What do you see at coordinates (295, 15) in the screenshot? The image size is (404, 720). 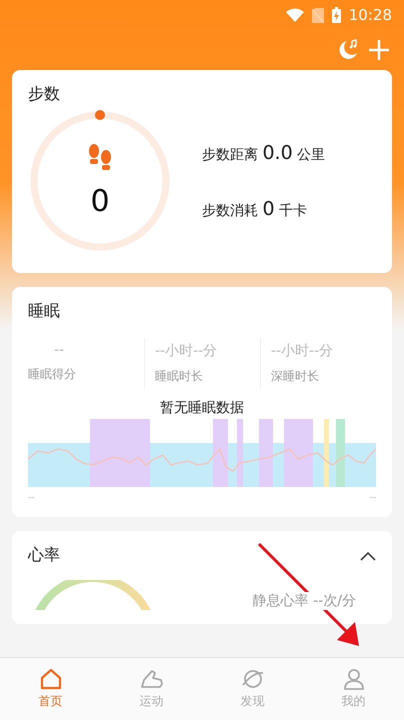 I see `wifi-icon` at bounding box center [295, 15].